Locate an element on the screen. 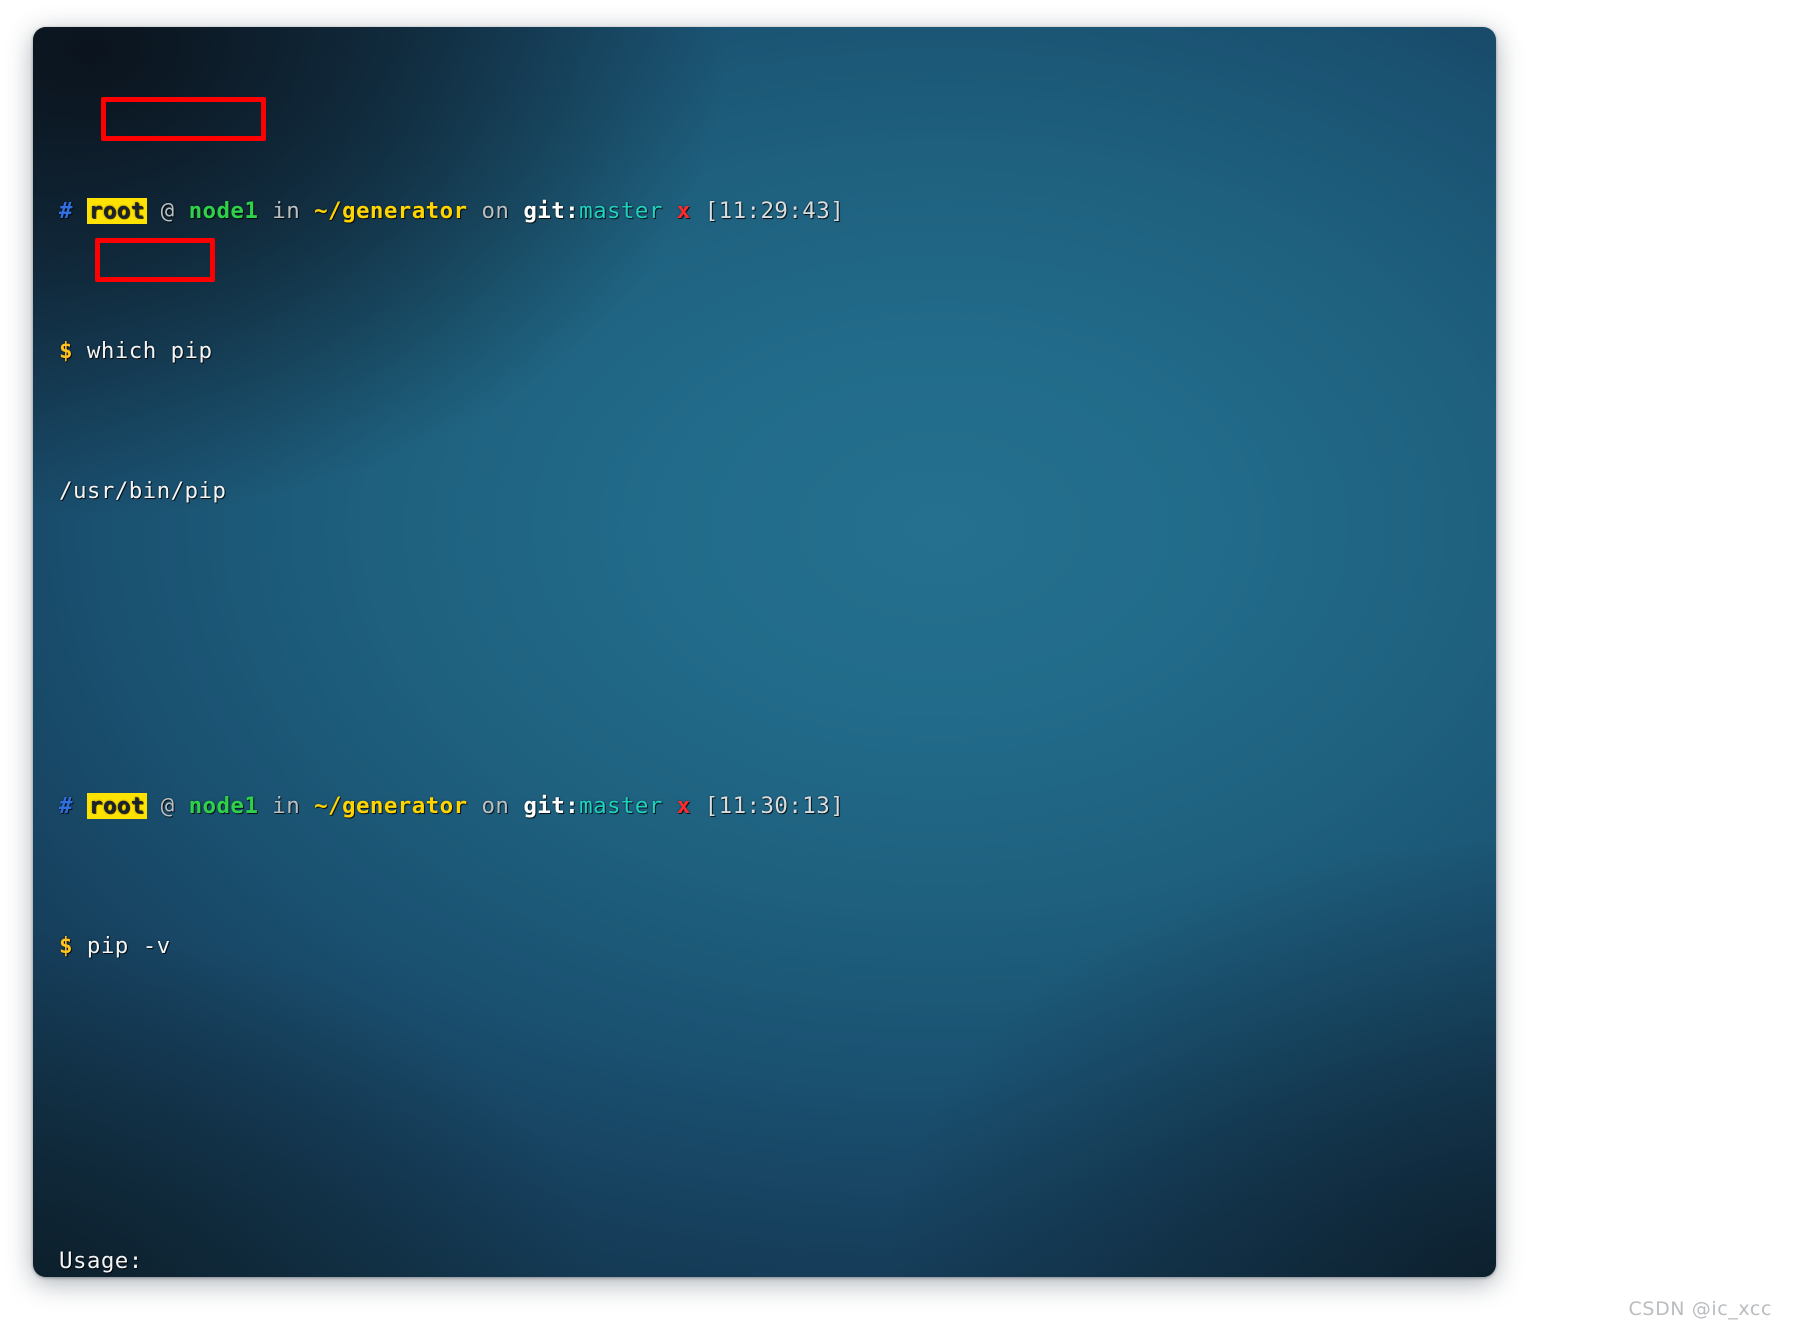 Image resolution: width=1796 pixels, height=1334 pixels. command-line-2: $ pip -v is located at coordinates (764, 946).